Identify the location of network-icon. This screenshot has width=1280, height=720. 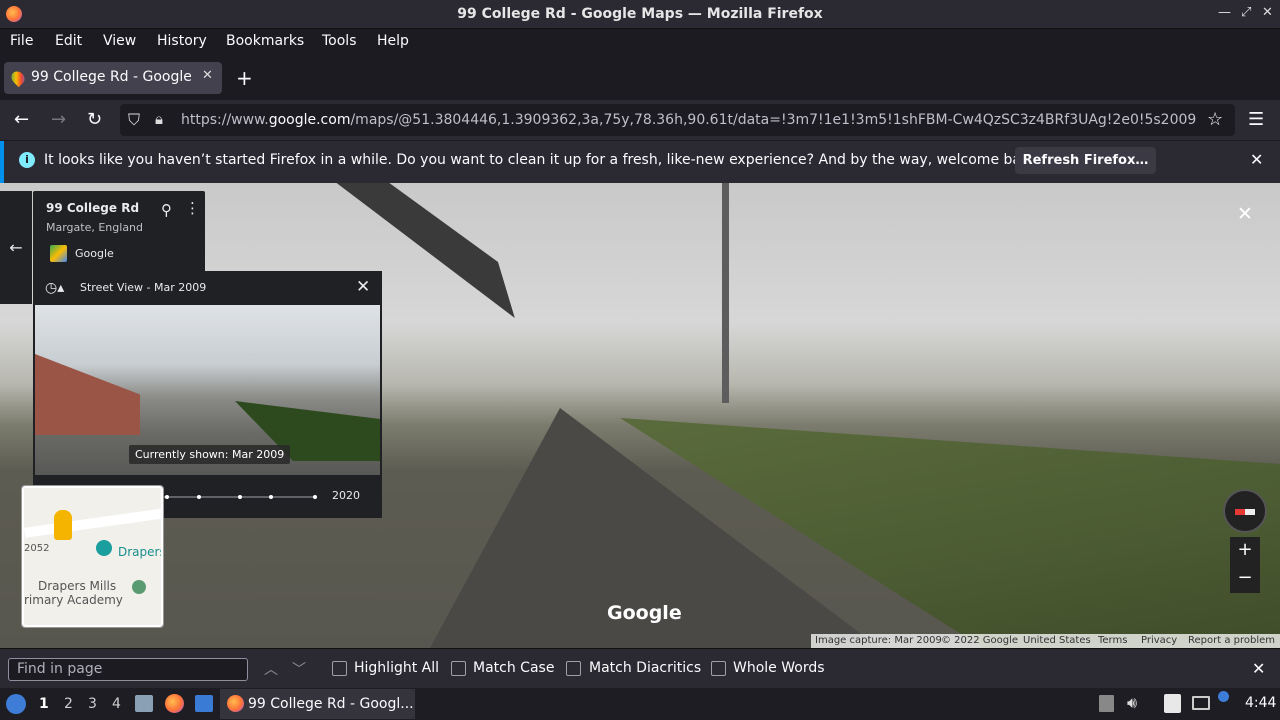
(1201, 703).